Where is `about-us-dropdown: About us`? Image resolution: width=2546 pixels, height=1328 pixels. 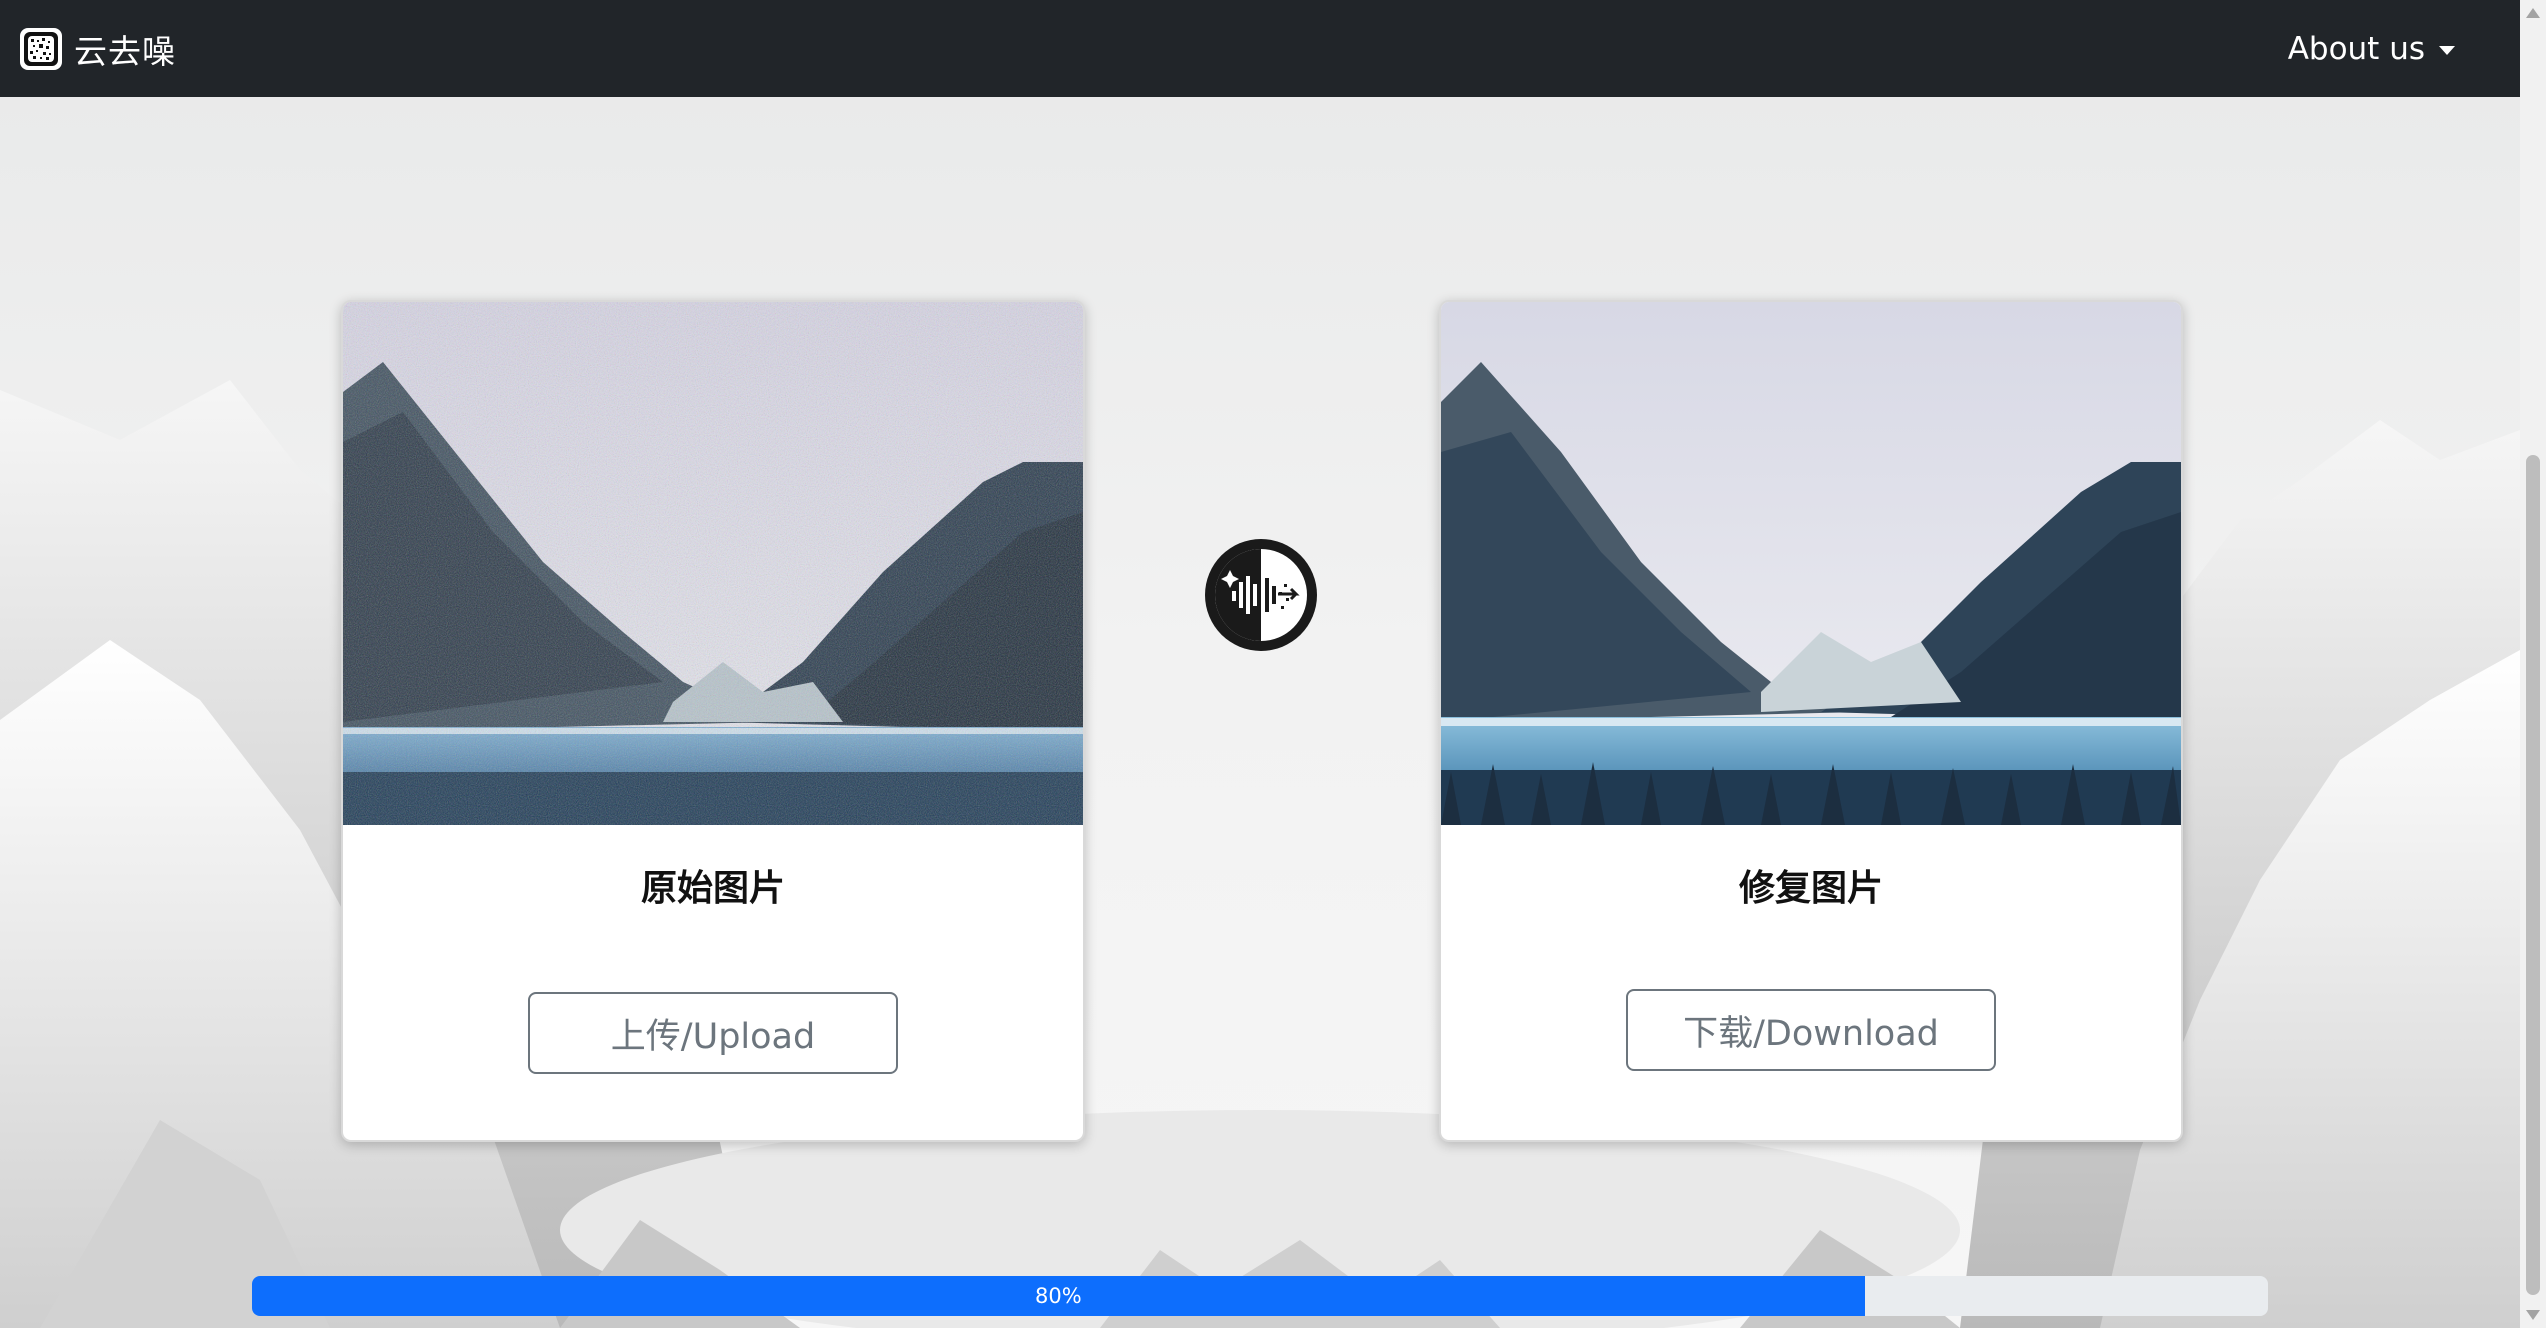 about-us-dropdown: About us is located at coordinates (2371, 49).